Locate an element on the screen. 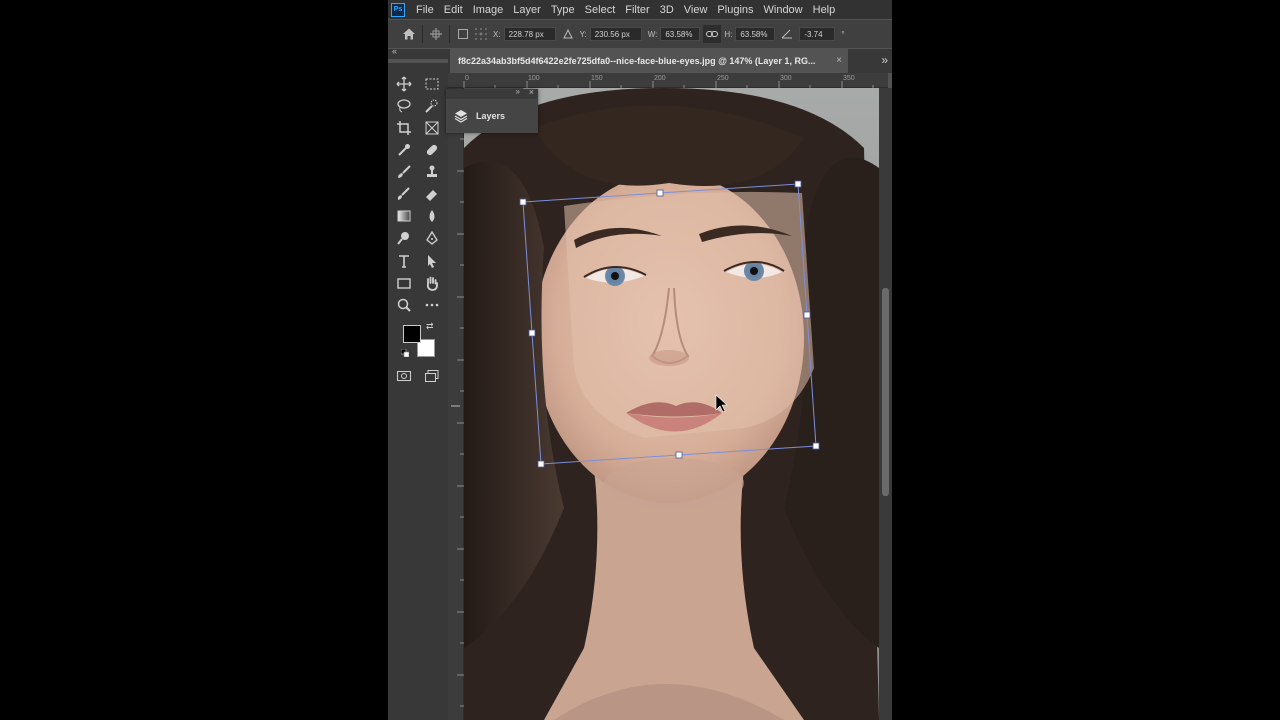 This screenshot has height=720, width=1280. menu-file: File is located at coordinates (425, 10).